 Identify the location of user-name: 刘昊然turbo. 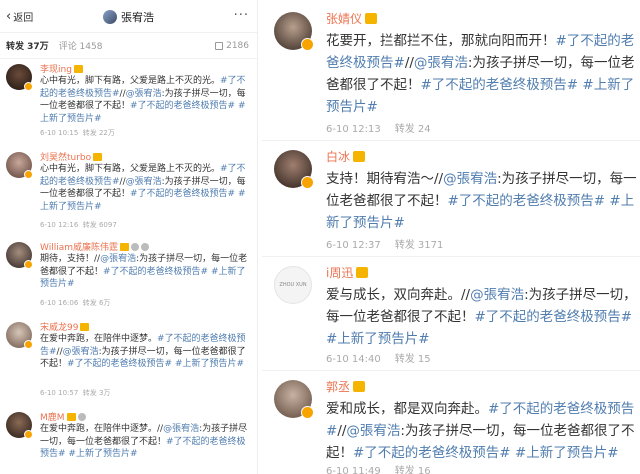
(71, 156).